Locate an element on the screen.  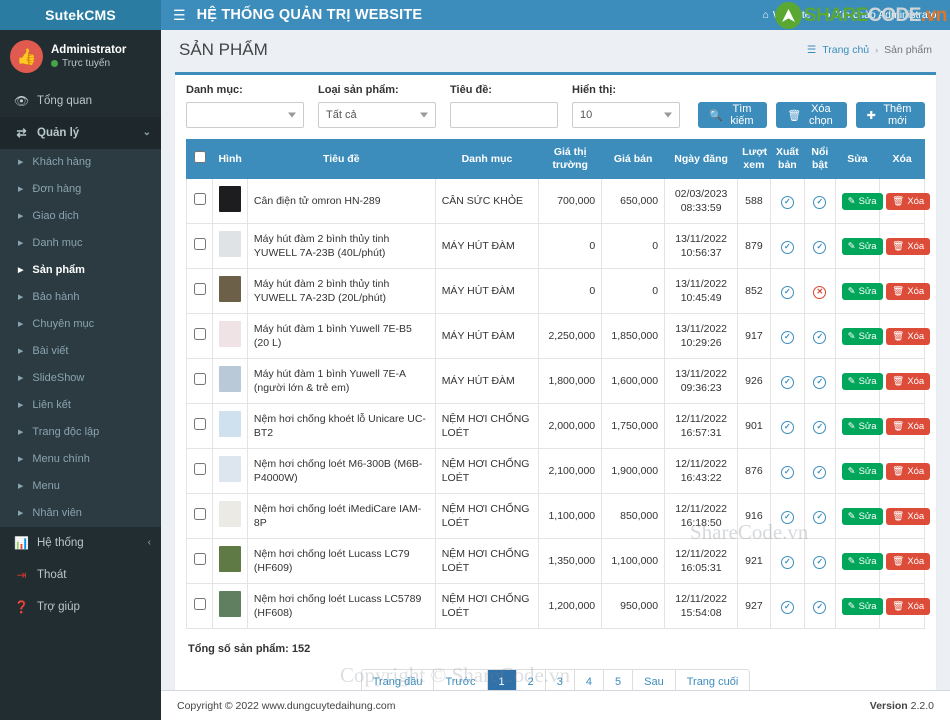
sidebar-item-thoat: ⇥ Thoát is located at coordinates (80, 575).